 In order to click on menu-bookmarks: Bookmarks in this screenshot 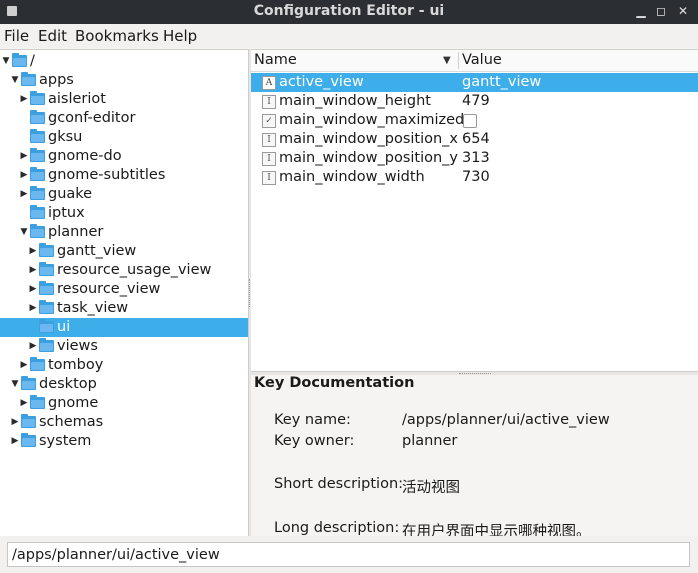, I will do `click(117, 36)`.